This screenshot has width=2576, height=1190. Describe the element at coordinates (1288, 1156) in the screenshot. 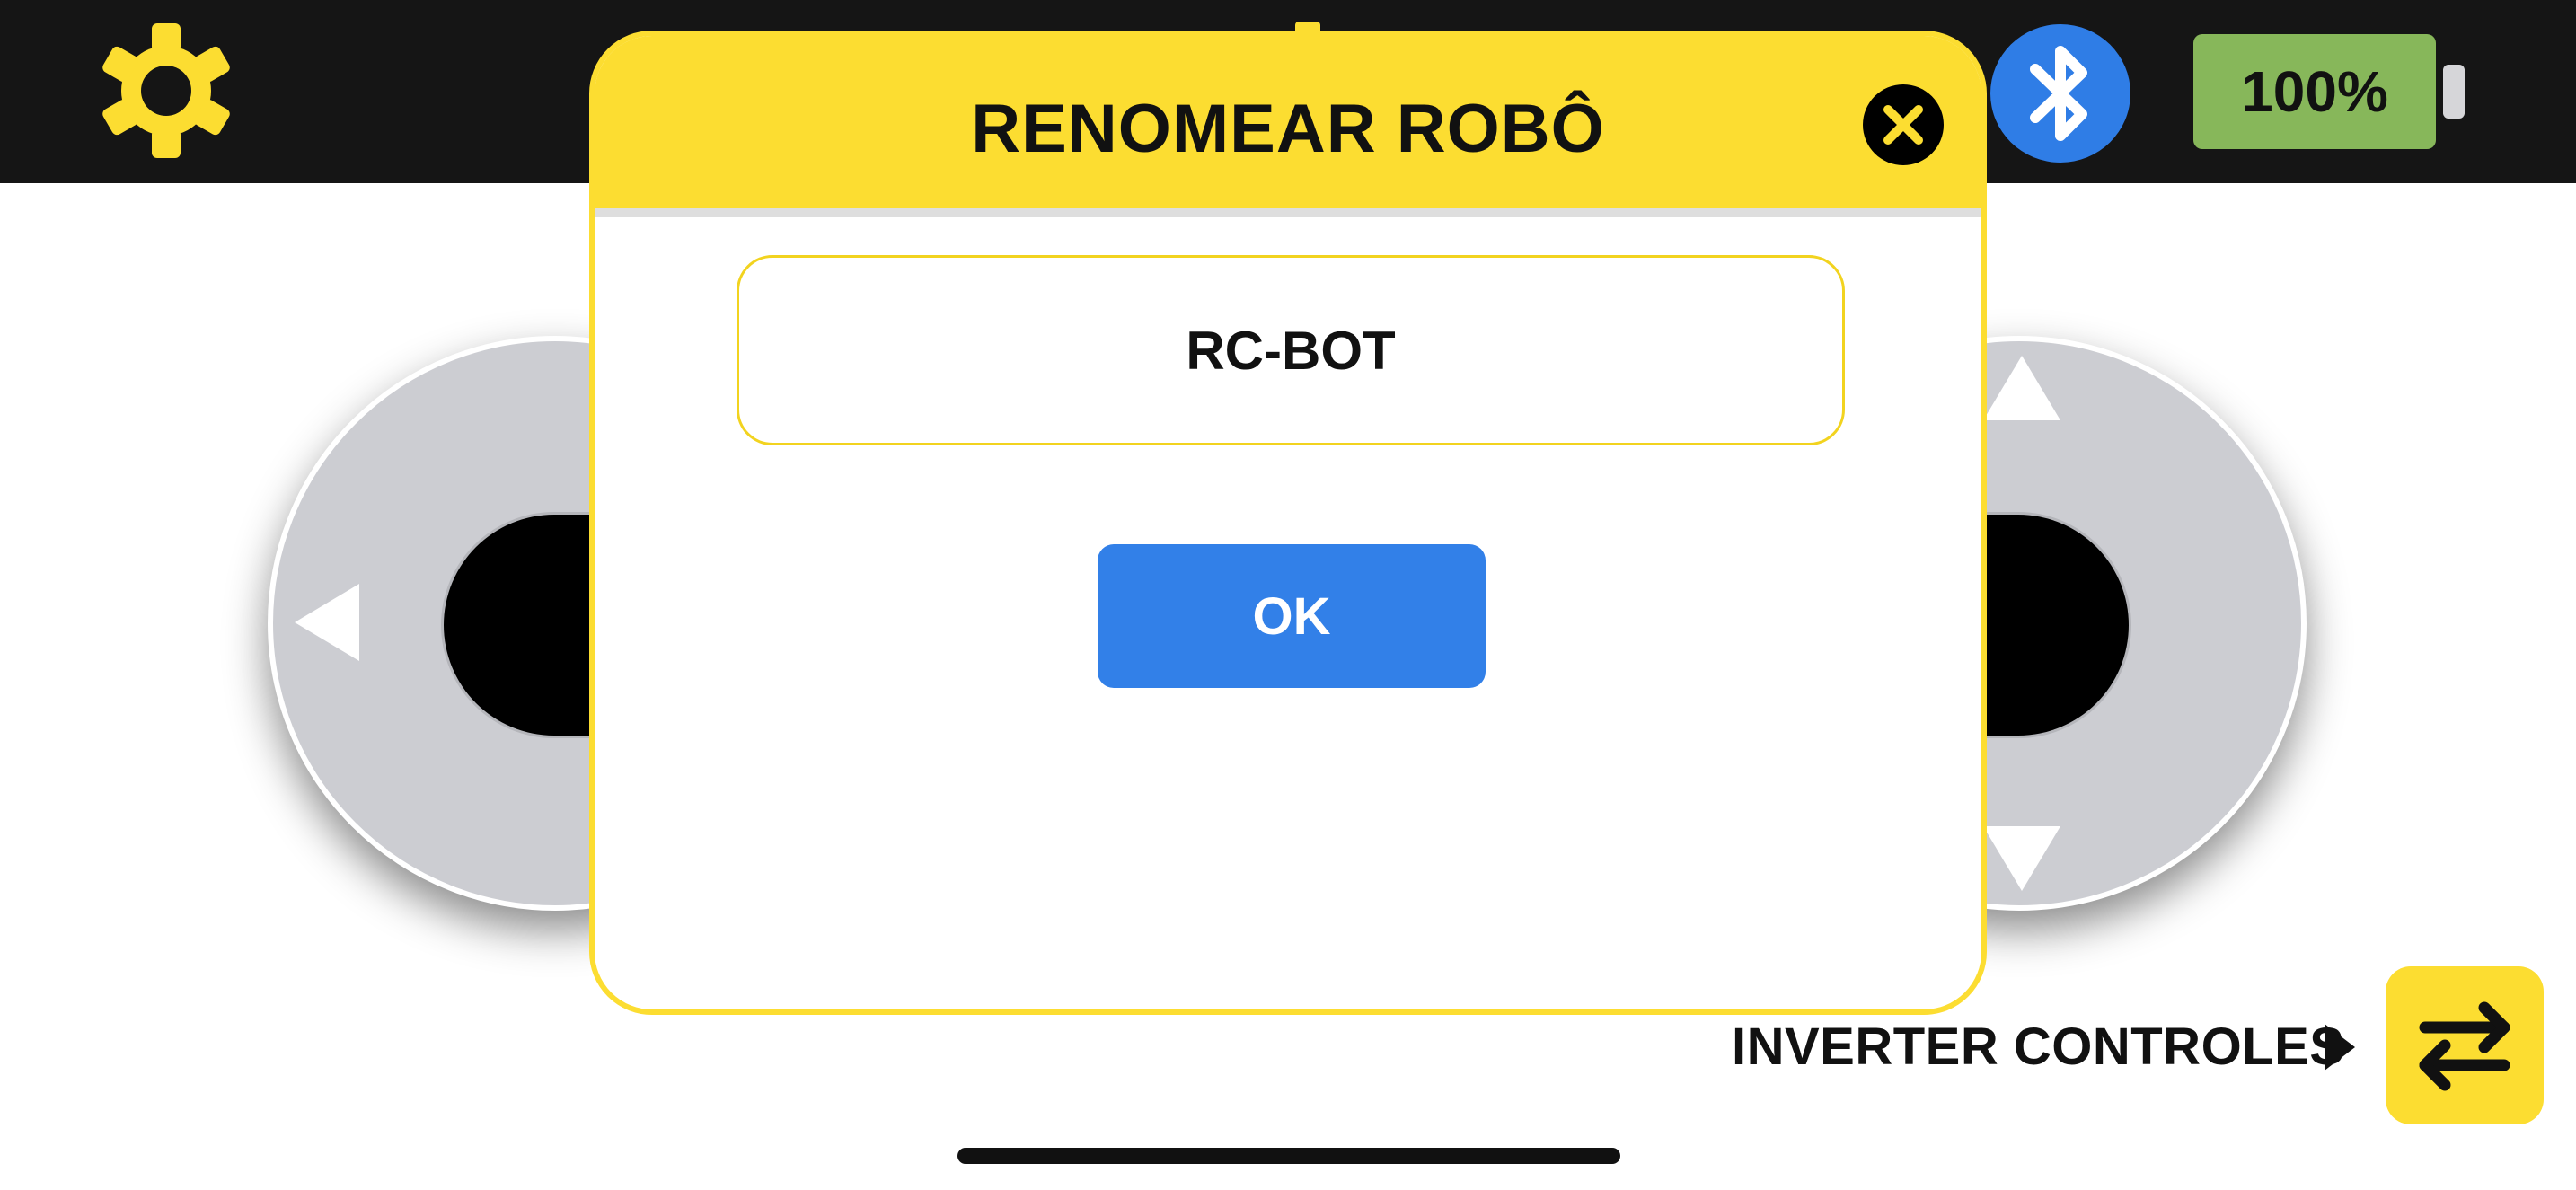

I see `home-indicator` at that location.